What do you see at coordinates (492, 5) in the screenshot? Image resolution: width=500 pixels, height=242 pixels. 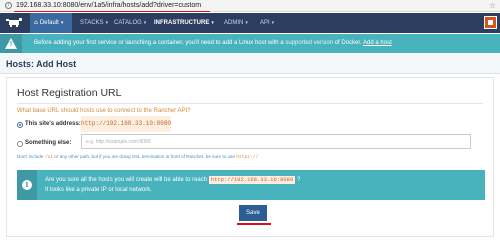 I see `star-icon: ☆` at bounding box center [492, 5].